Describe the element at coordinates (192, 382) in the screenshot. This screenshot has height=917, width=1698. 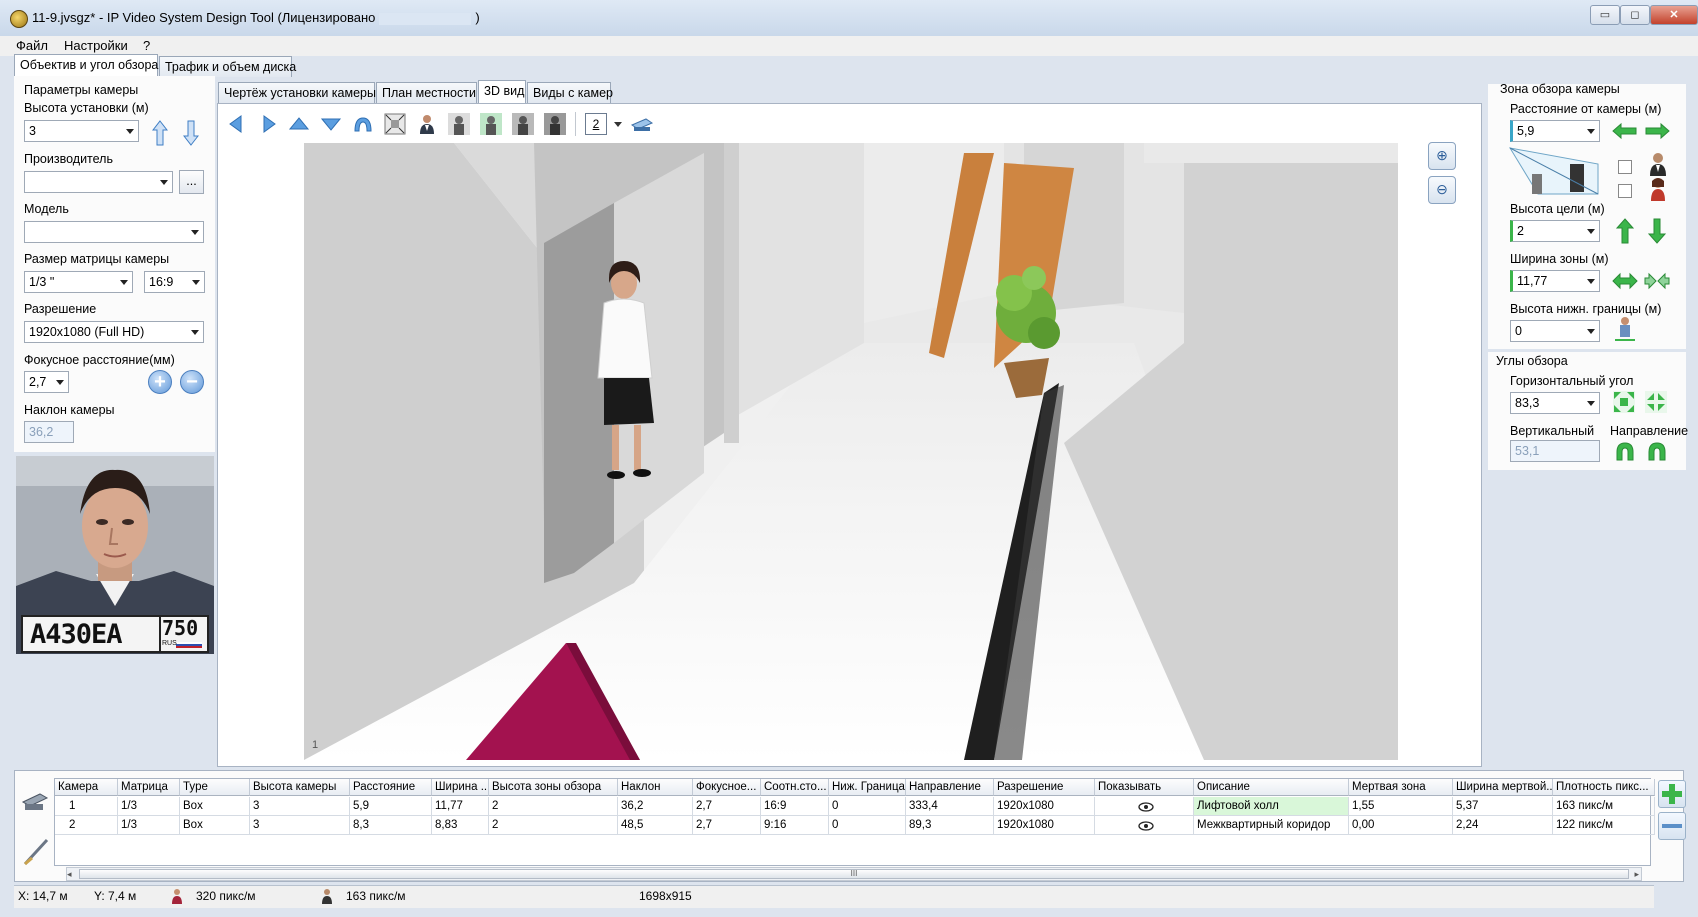
I see `focal-decrease-button: −` at that location.